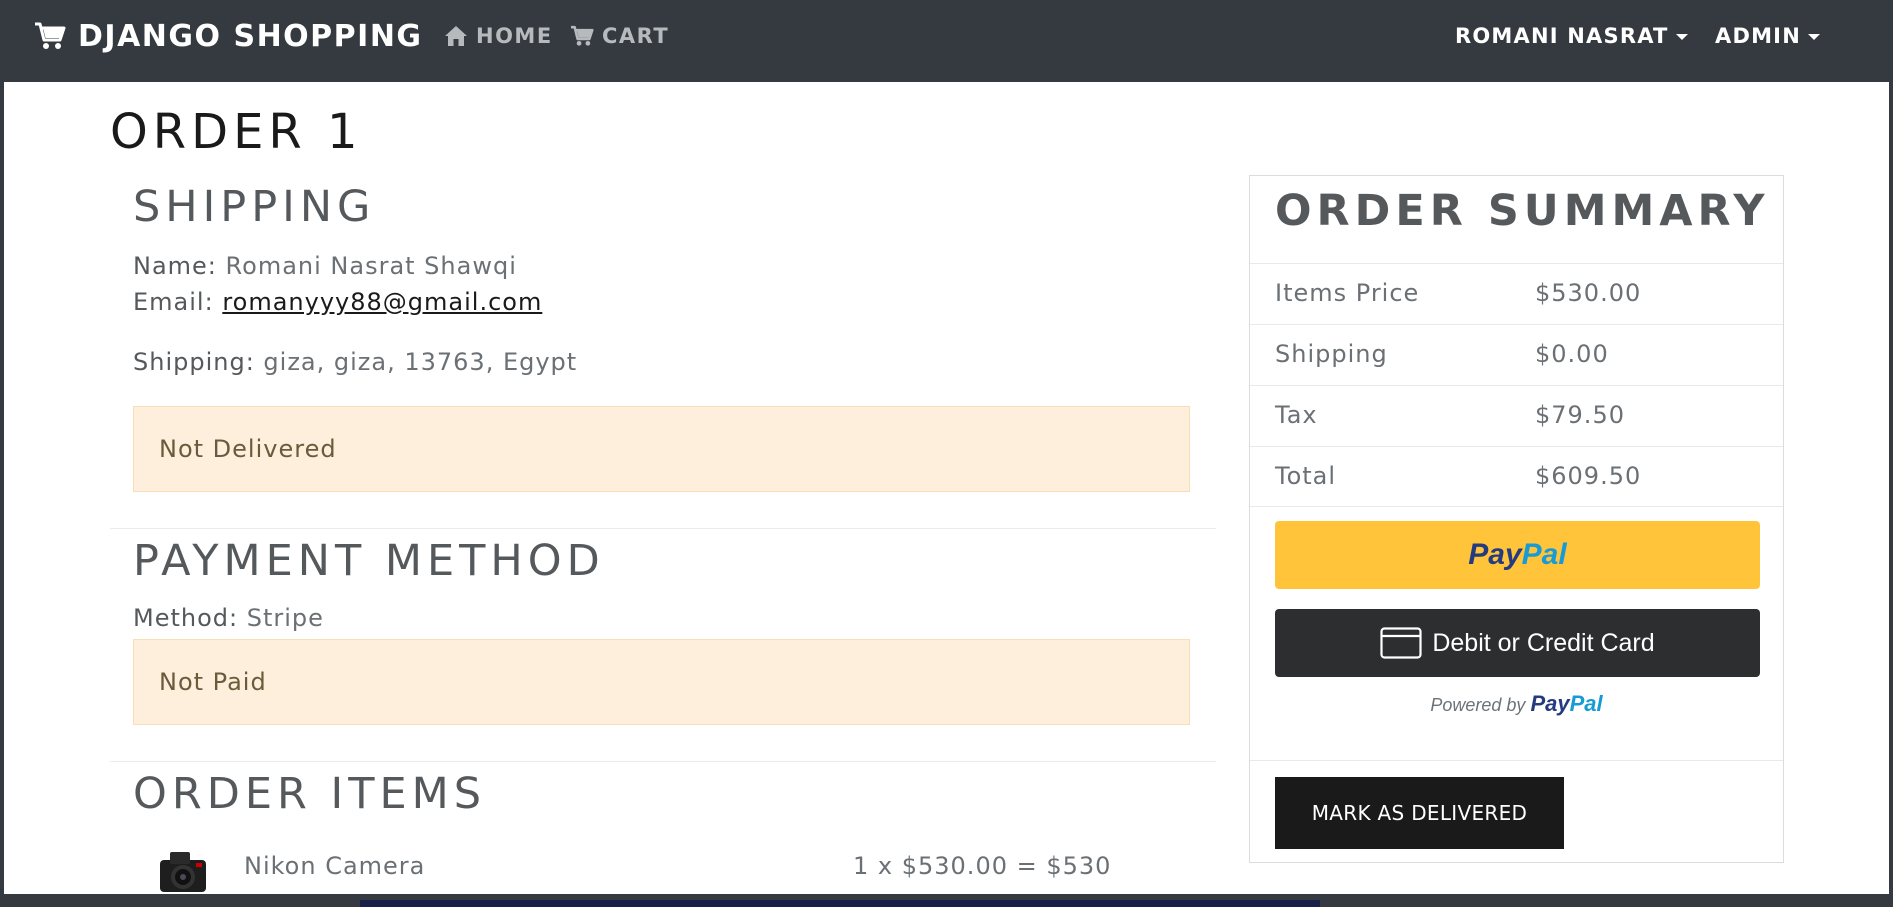 The width and height of the screenshot is (1893, 907). I want to click on method-label: Method:, so click(186, 618).